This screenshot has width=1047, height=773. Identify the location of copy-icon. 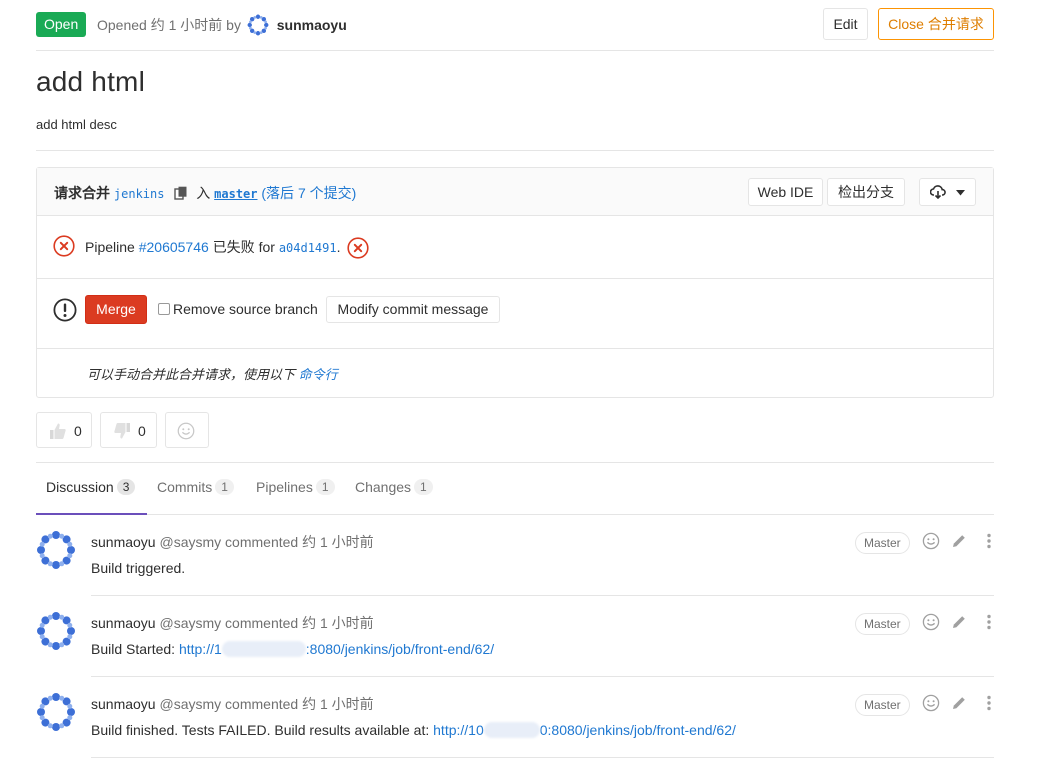
(181, 193).